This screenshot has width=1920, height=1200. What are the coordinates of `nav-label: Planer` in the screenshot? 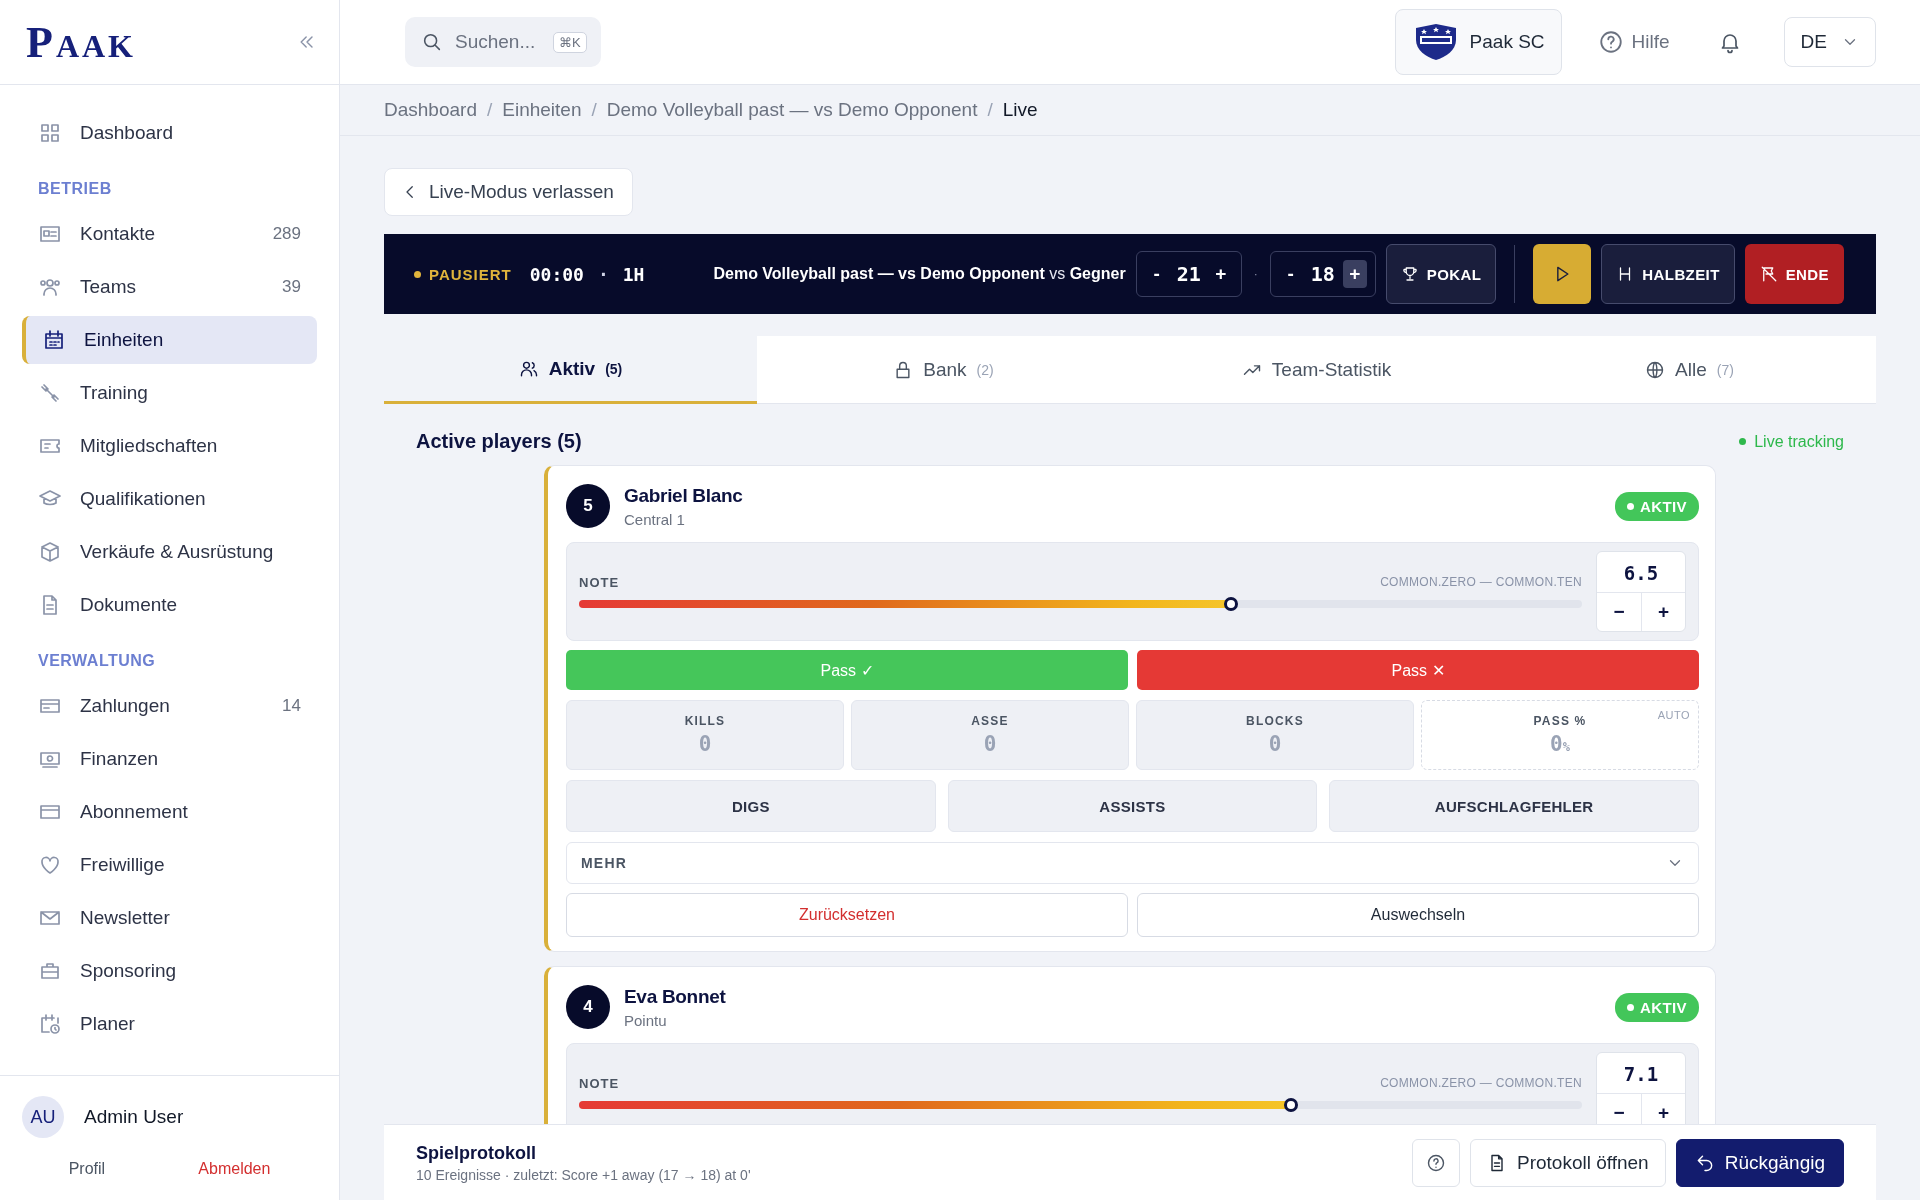 It's located at (108, 1024).